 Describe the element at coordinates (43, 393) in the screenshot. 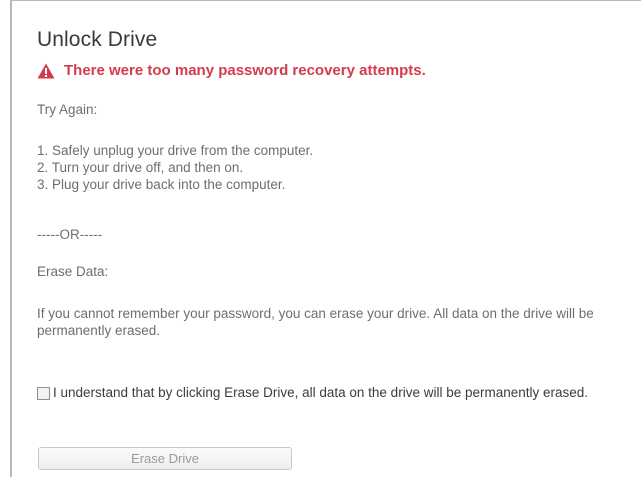

I see `confirm-erase-checkbox` at that location.